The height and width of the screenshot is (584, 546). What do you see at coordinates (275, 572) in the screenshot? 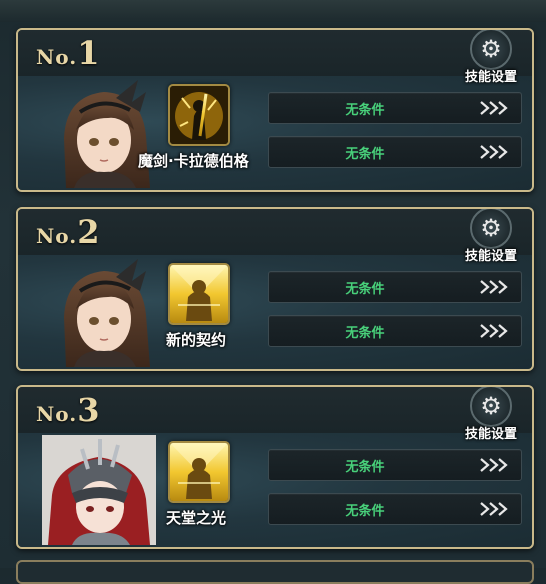
I see `next-card-edge` at bounding box center [275, 572].